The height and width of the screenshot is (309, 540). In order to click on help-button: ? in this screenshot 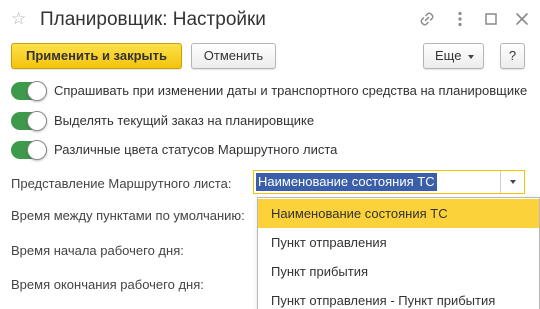, I will do `click(512, 56)`.